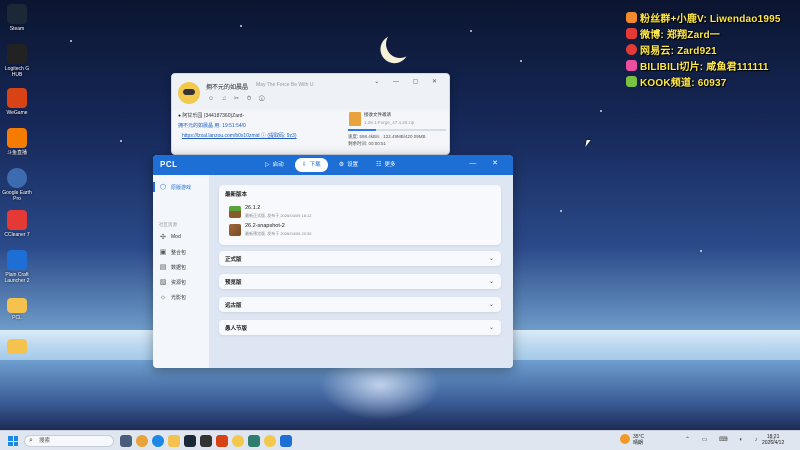 This screenshot has height=450, width=800. I want to click on image-icon: ▨, so click(163, 282).